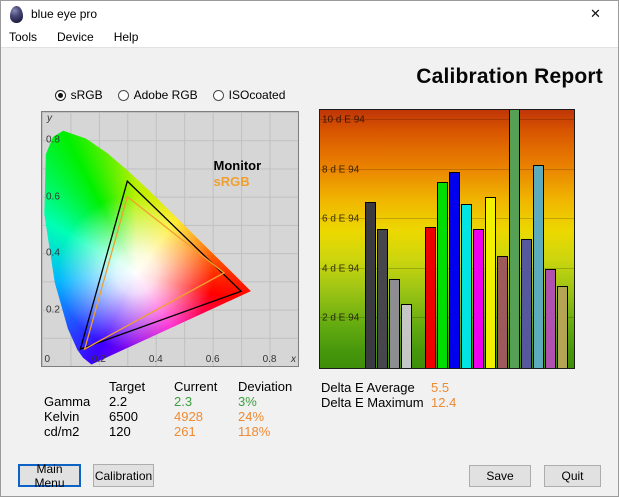 This screenshot has width=619, height=497. What do you see at coordinates (53, 197) in the screenshot?
I see `y-tick-label: 0.6` at bounding box center [53, 197].